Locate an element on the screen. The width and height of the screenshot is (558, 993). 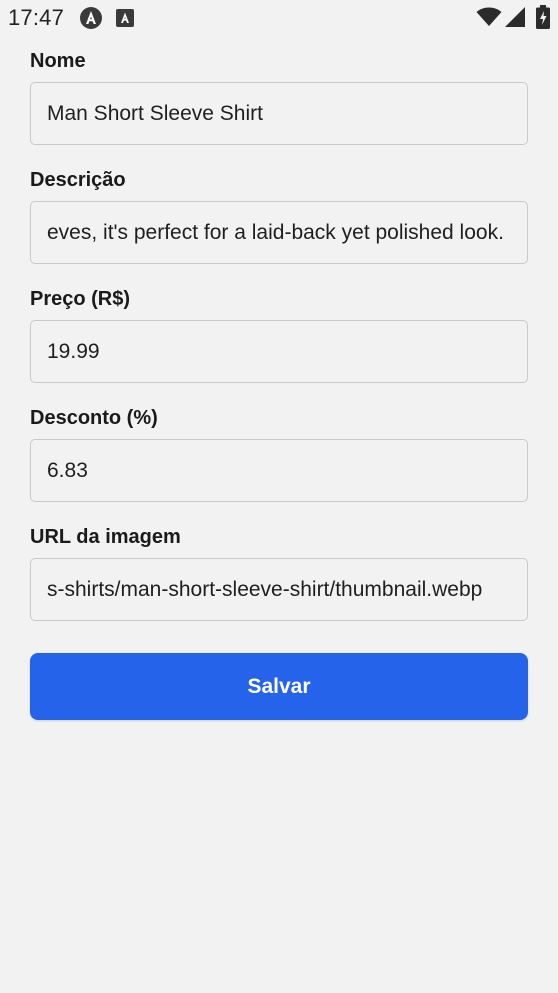
wifi-icon is located at coordinates (489, 16).